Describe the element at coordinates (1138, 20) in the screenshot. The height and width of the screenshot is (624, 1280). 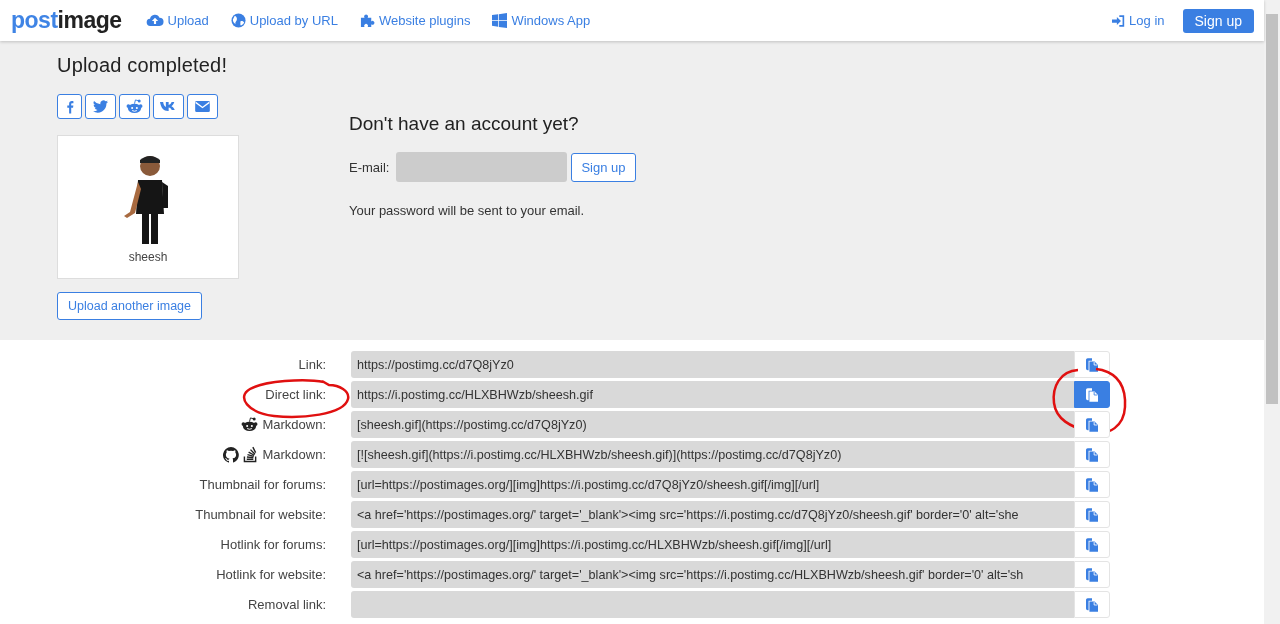
I see `login-link: Log in` at that location.